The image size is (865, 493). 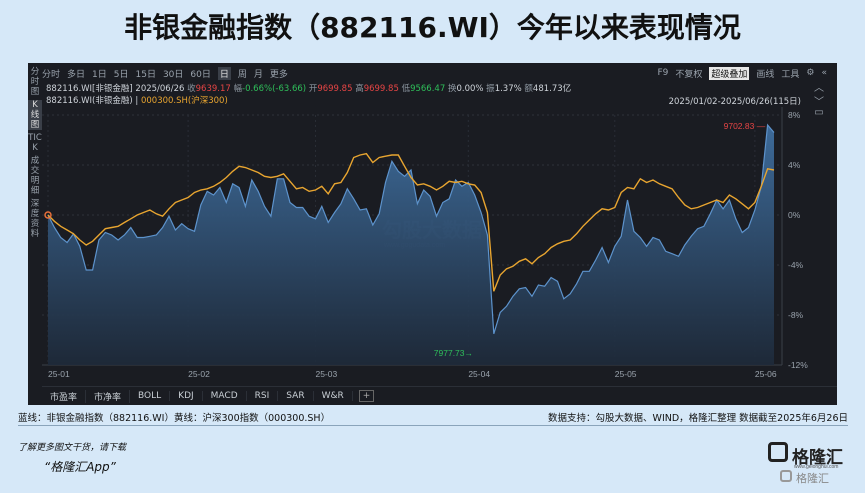 I want to click on date-range: 2025/01/02-2025/06/26(115日), so click(x=734, y=102).